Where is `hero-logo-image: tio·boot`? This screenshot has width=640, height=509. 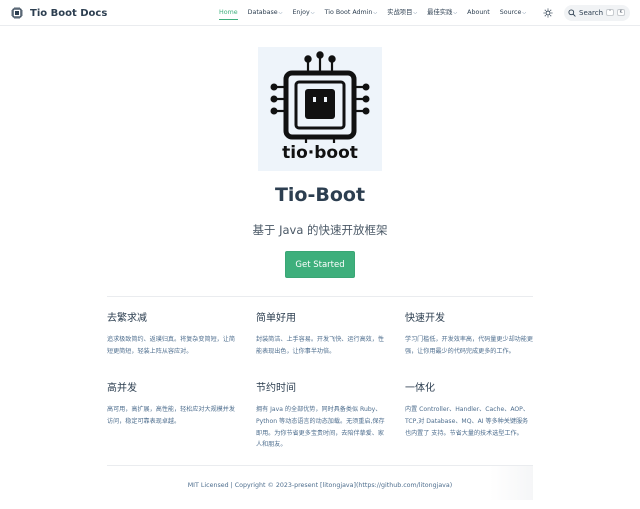 hero-logo-image: tio·boot is located at coordinates (320, 109).